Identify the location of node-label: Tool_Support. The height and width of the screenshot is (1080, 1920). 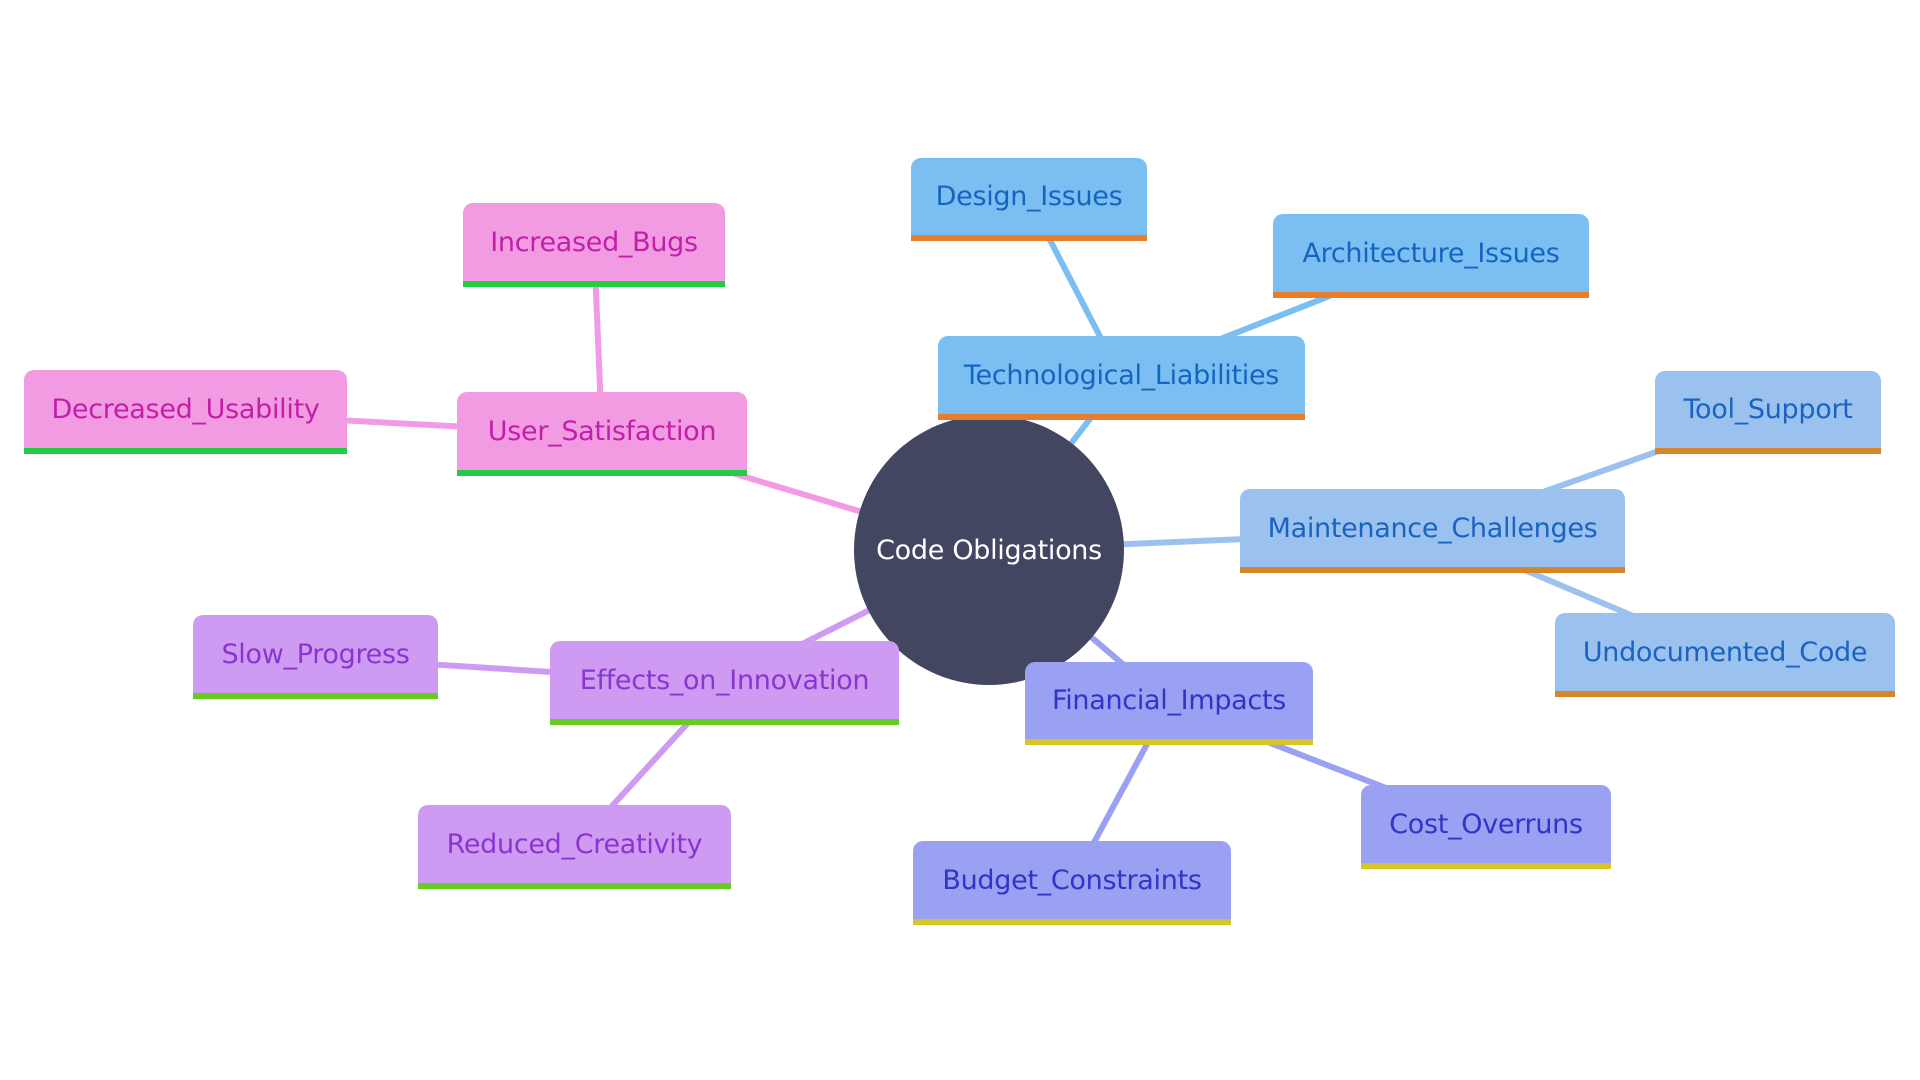
(1768, 409).